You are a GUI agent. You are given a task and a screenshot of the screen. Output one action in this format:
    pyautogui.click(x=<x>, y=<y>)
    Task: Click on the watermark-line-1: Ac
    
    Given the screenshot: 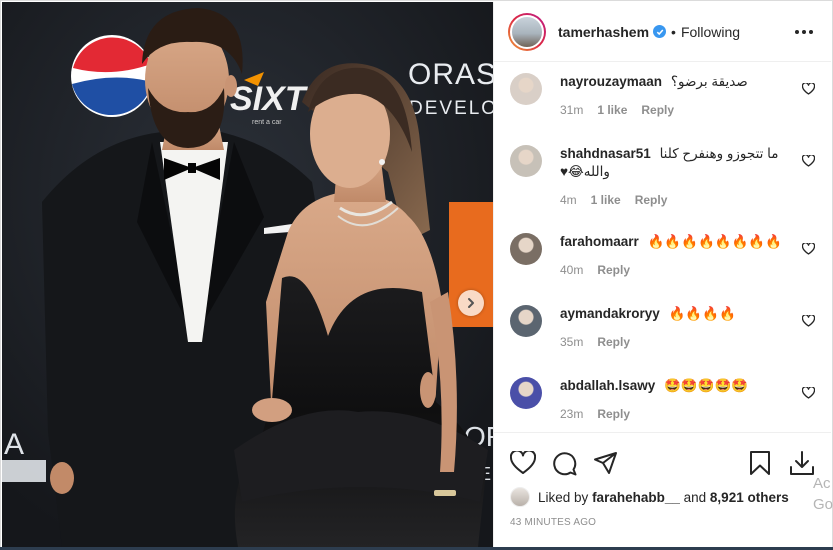 What is the action you would take?
    pyautogui.click(x=822, y=483)
    